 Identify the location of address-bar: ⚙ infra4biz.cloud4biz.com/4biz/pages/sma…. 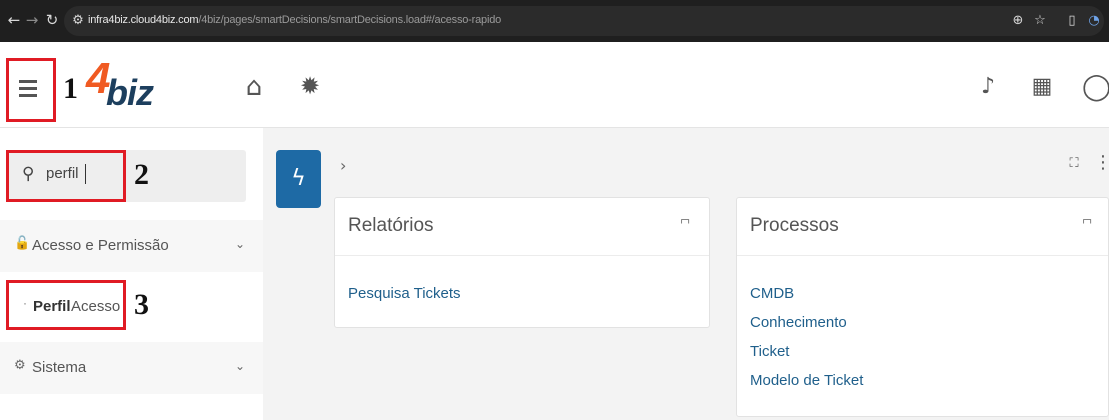
(584, 21).